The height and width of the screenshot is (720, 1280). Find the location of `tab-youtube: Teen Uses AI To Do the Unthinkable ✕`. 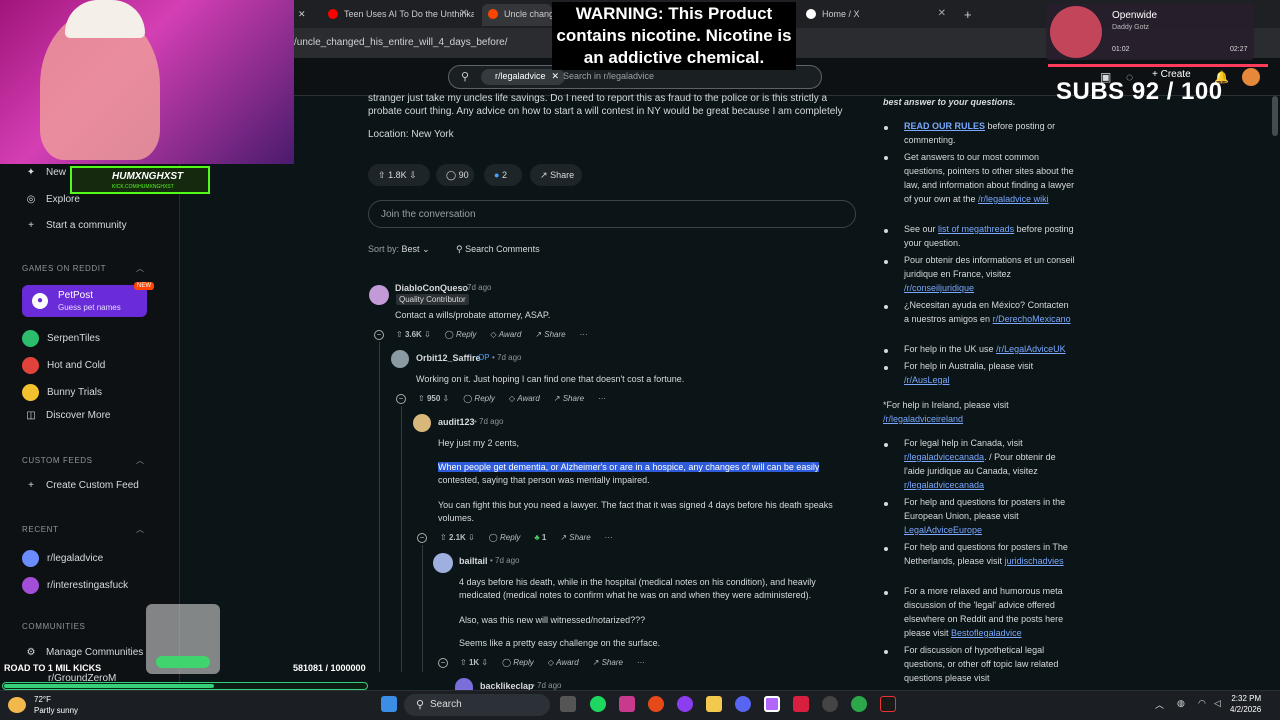

tab-youtube: Teen Uses AI To Do the Unthinkable ✕ is located at coordinates (398, 15).